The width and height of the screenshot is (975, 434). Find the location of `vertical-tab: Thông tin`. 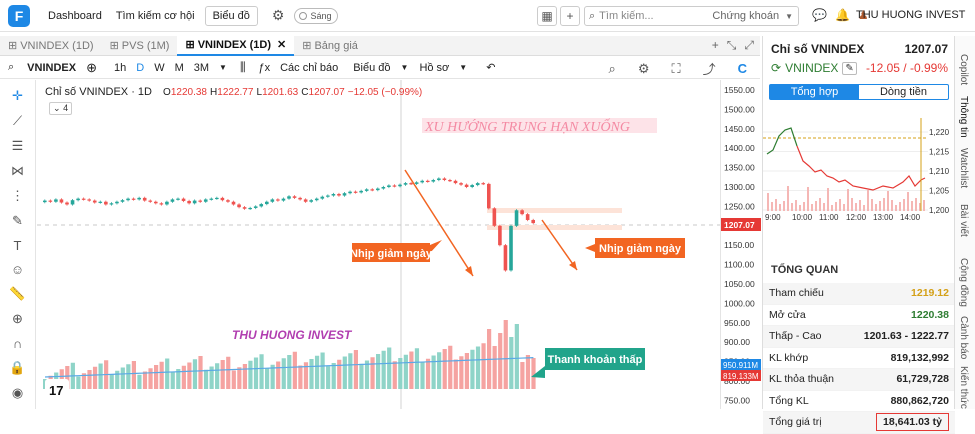

vertical-tab: Thông tin is located at coordinates (963, 117).